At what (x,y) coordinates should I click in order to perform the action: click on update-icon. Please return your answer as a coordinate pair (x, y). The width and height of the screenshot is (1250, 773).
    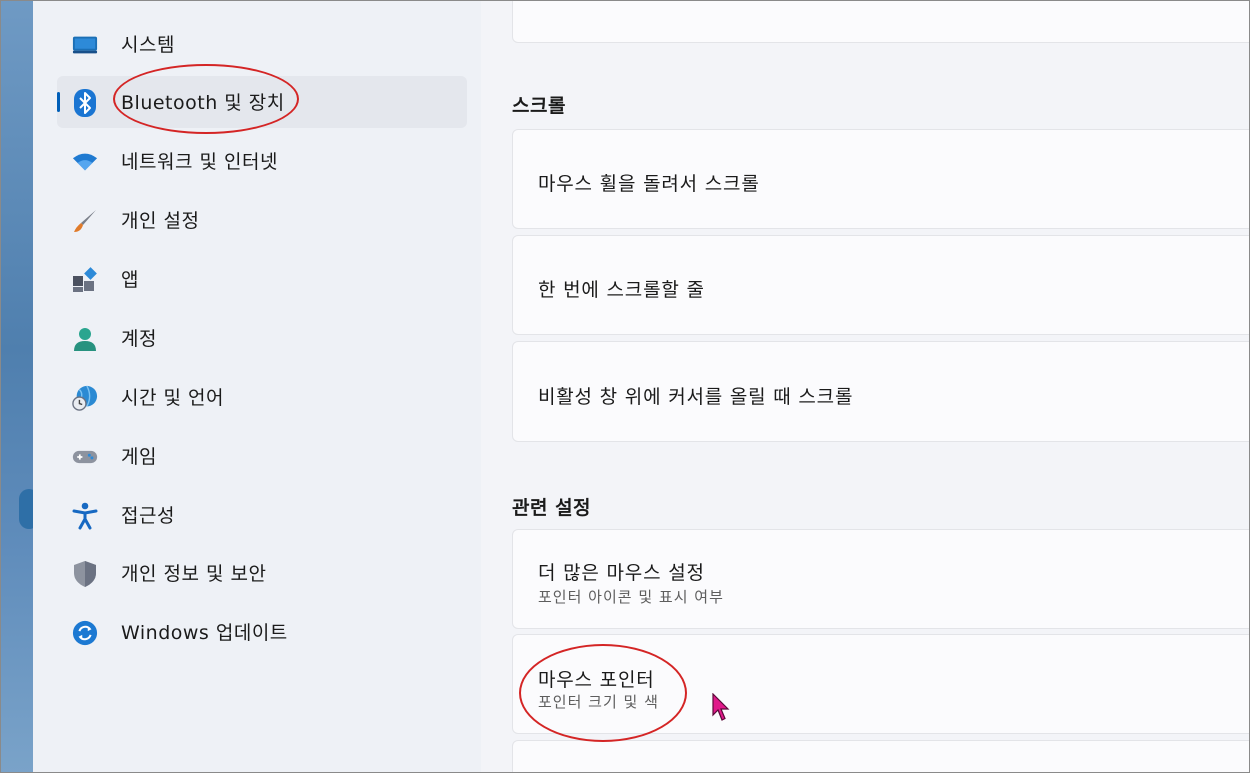
    Looking at the image, I should click on (85, 633).